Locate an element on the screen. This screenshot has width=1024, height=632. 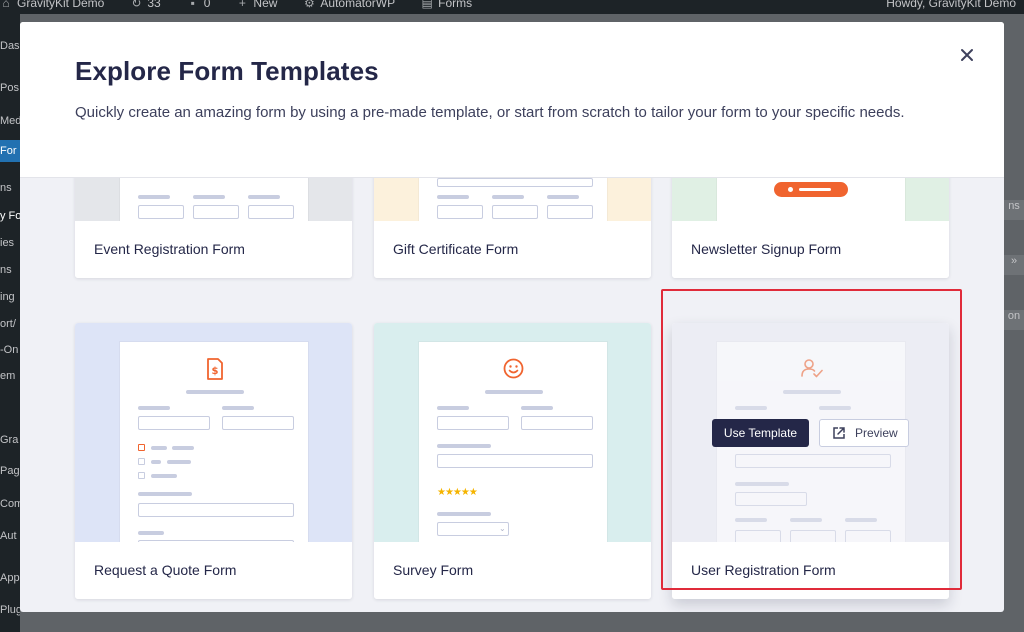
comment-icon: ▪ is located at coordinates (192, 5).